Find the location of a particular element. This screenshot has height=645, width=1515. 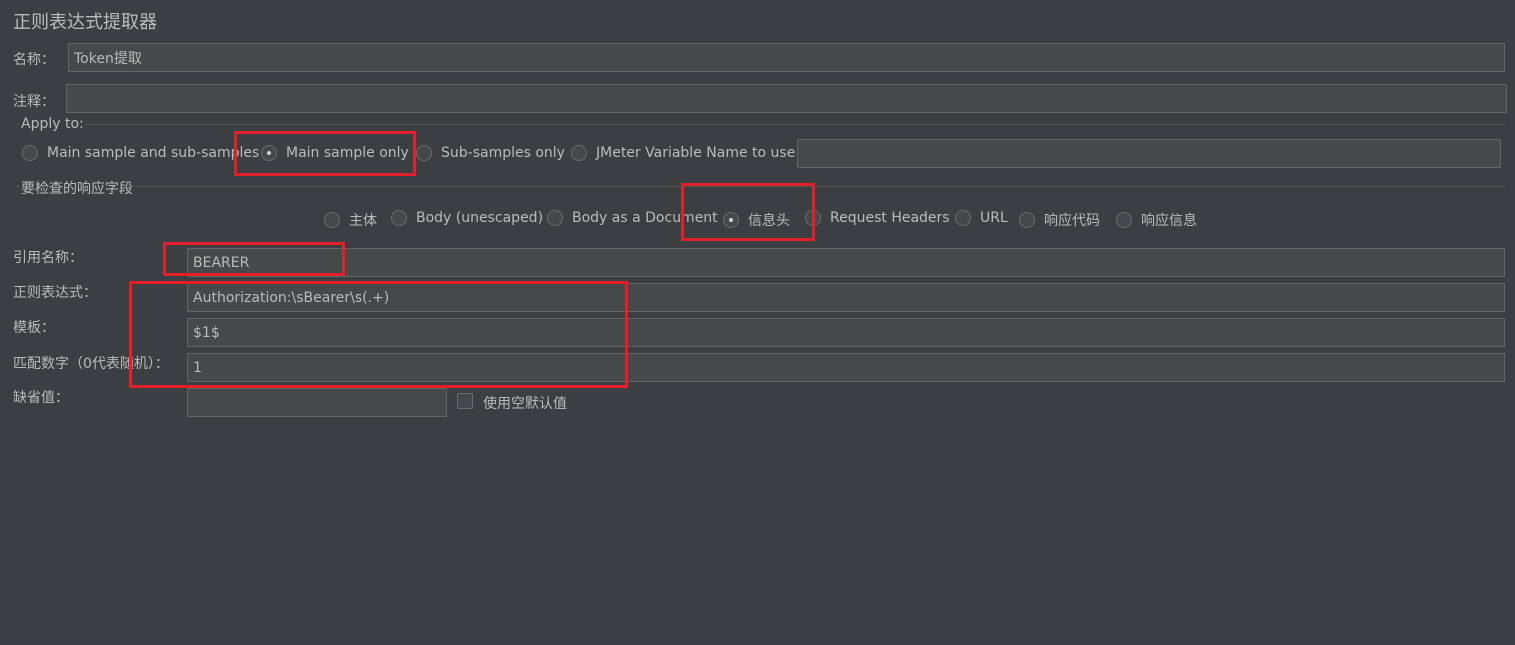

field-url-label: URL is located at coordinates (994, 218).